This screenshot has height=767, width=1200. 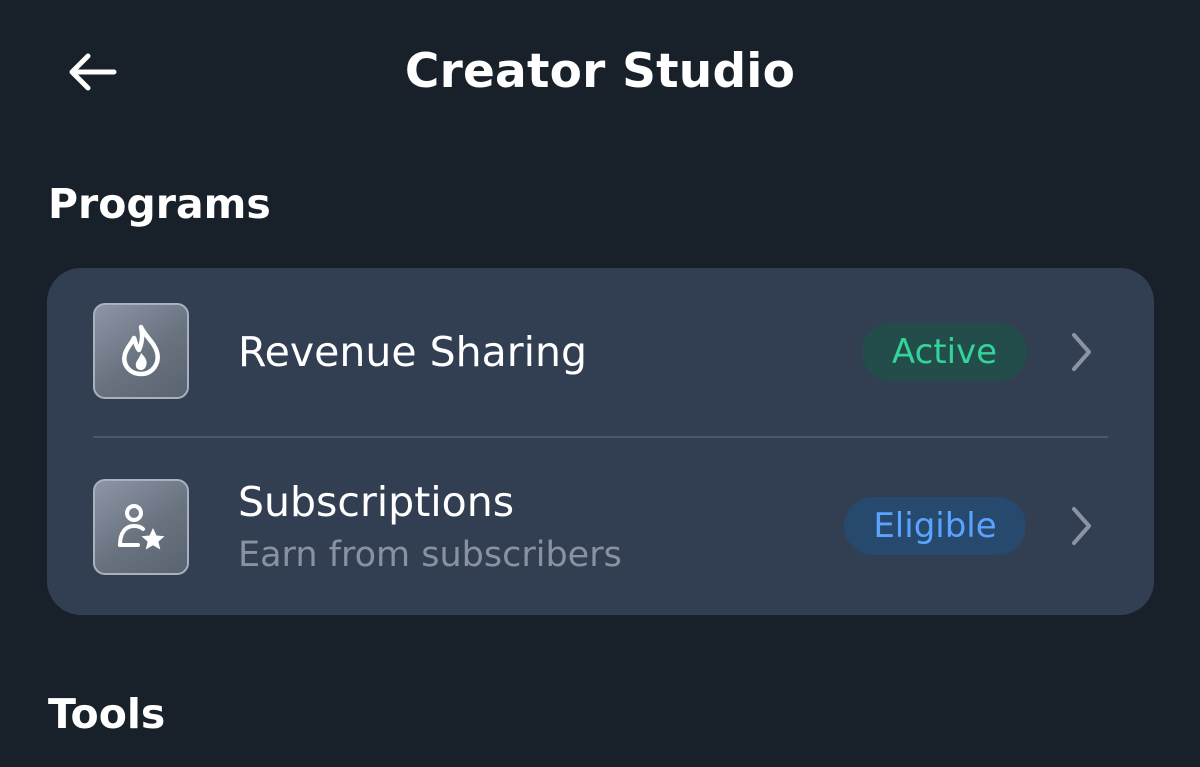 I want to click on section-heading-tools: Tools, so click(x=107, y=714).